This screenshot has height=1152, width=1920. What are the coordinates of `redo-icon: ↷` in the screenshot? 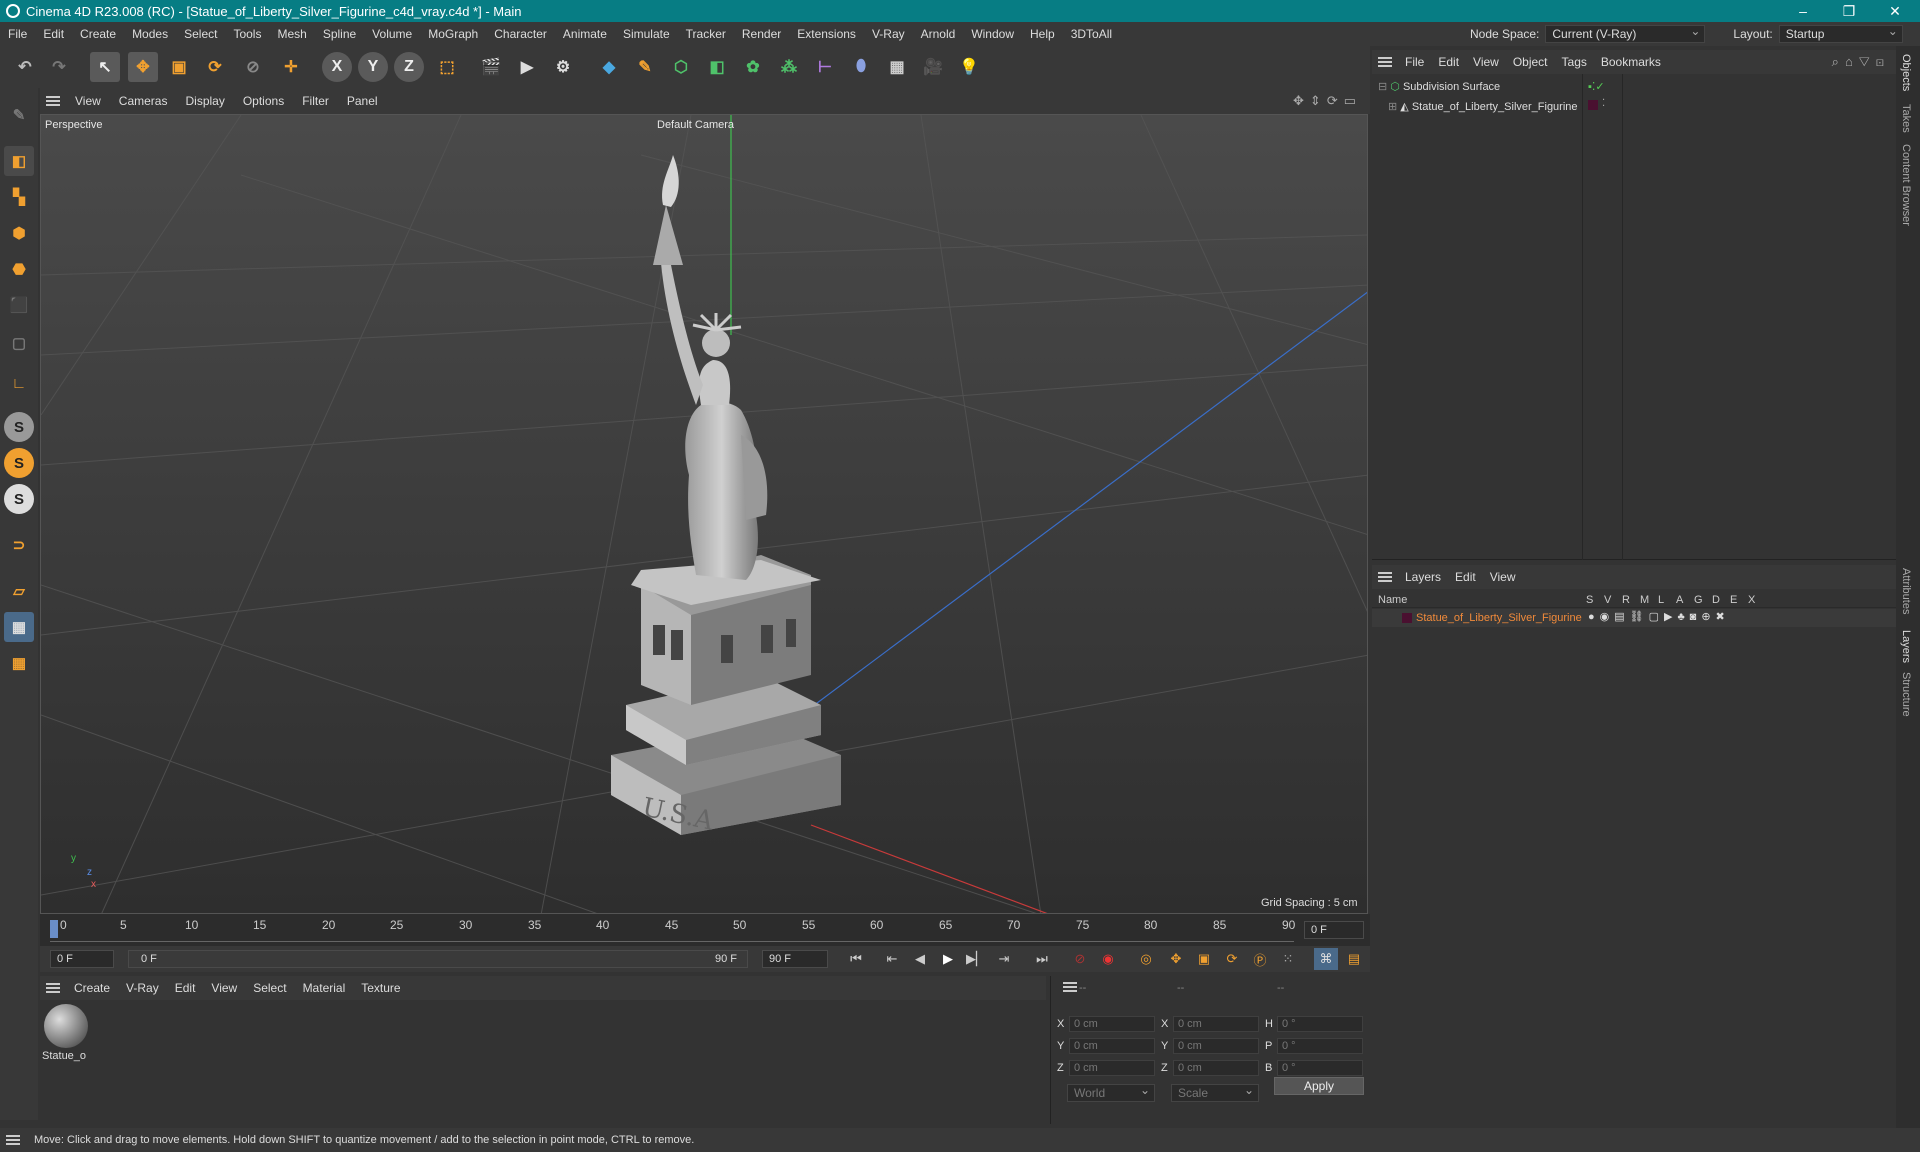 It's located at (59, 67).